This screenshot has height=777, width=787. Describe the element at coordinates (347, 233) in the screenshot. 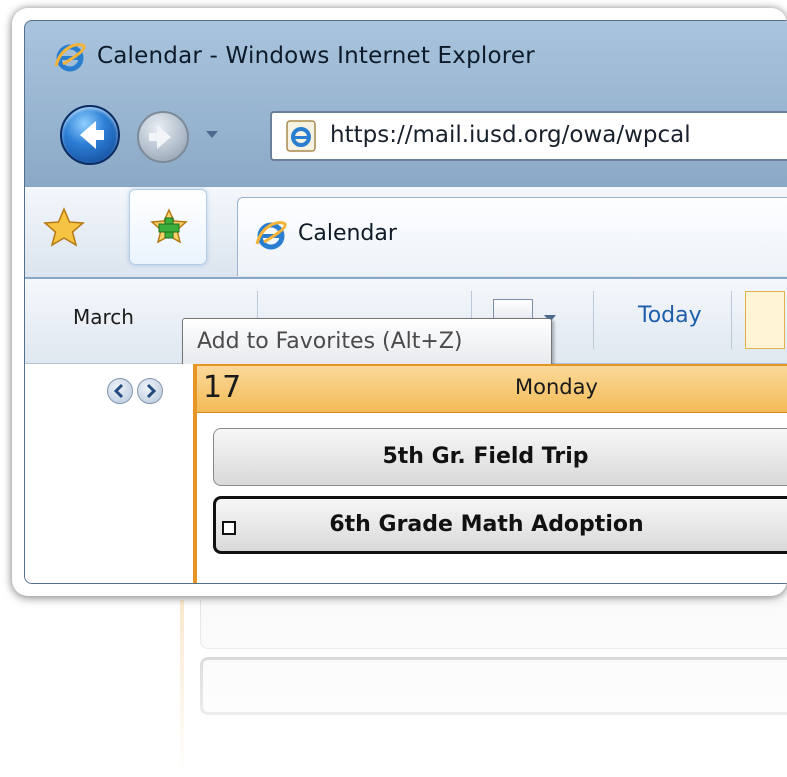

I see `tab-label: Calendar` at that location.